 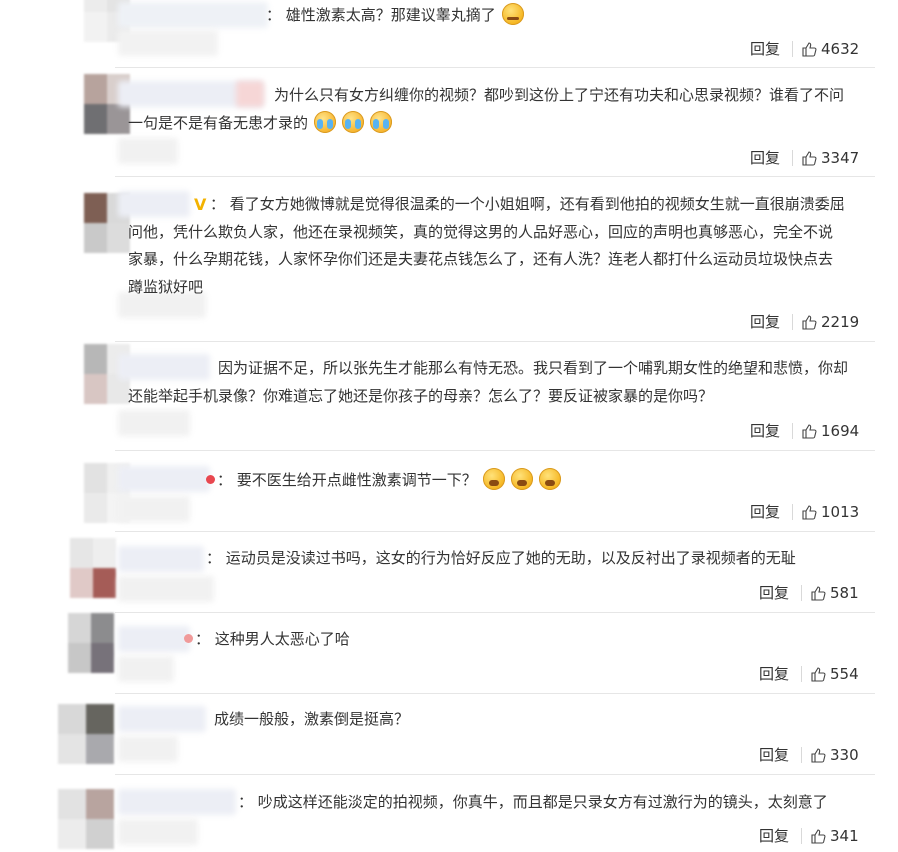 I want to click on comment-text: 还能举起手机录像？你难道忘了她还是你孩子的母亲？怎么了？要反证被家暴的是你吗？, so click(x=421, y=396).